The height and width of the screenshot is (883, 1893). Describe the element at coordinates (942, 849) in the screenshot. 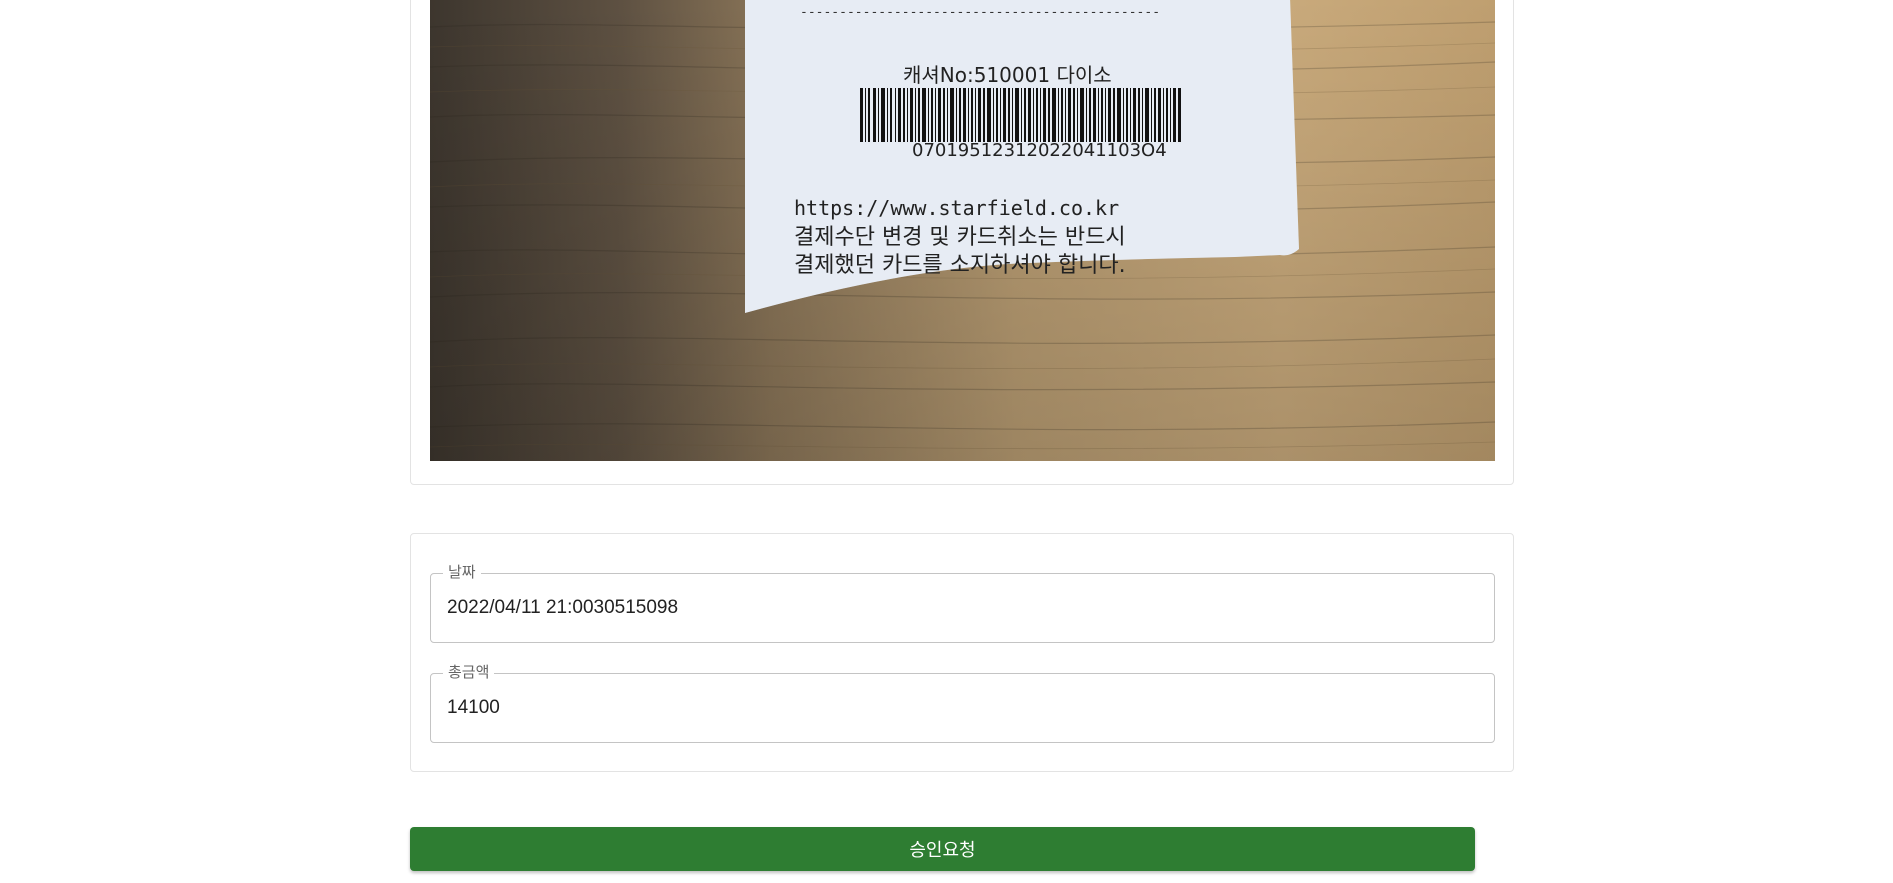

I see `approval-request-button: 승인요청` at that location.